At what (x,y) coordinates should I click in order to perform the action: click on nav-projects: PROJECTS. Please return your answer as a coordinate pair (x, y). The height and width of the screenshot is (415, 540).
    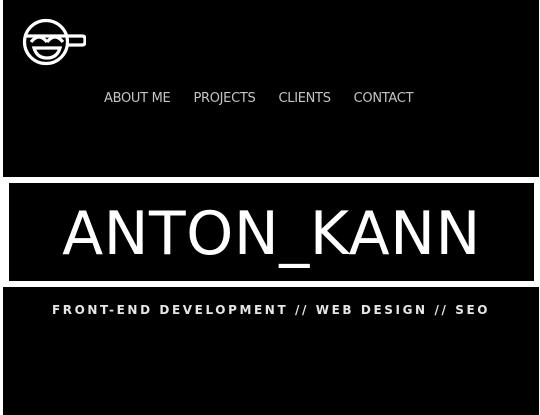
    Looking at the image, I should click on (224, 99).